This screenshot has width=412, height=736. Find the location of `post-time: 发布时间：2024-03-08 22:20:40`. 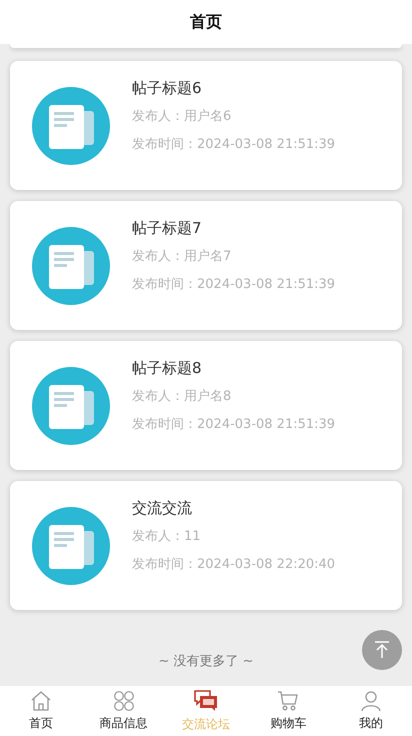

post-time: 发布时间：2024-03-08 22:20:40 is located at coordinates (234, 565).